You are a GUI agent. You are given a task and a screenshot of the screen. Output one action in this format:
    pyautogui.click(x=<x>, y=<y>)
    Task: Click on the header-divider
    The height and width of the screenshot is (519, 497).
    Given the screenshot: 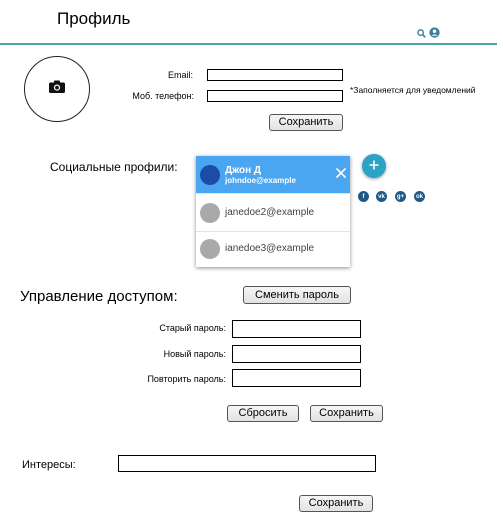 What is the action you would take?
    pyautogui.click(x=248, y=44)
    